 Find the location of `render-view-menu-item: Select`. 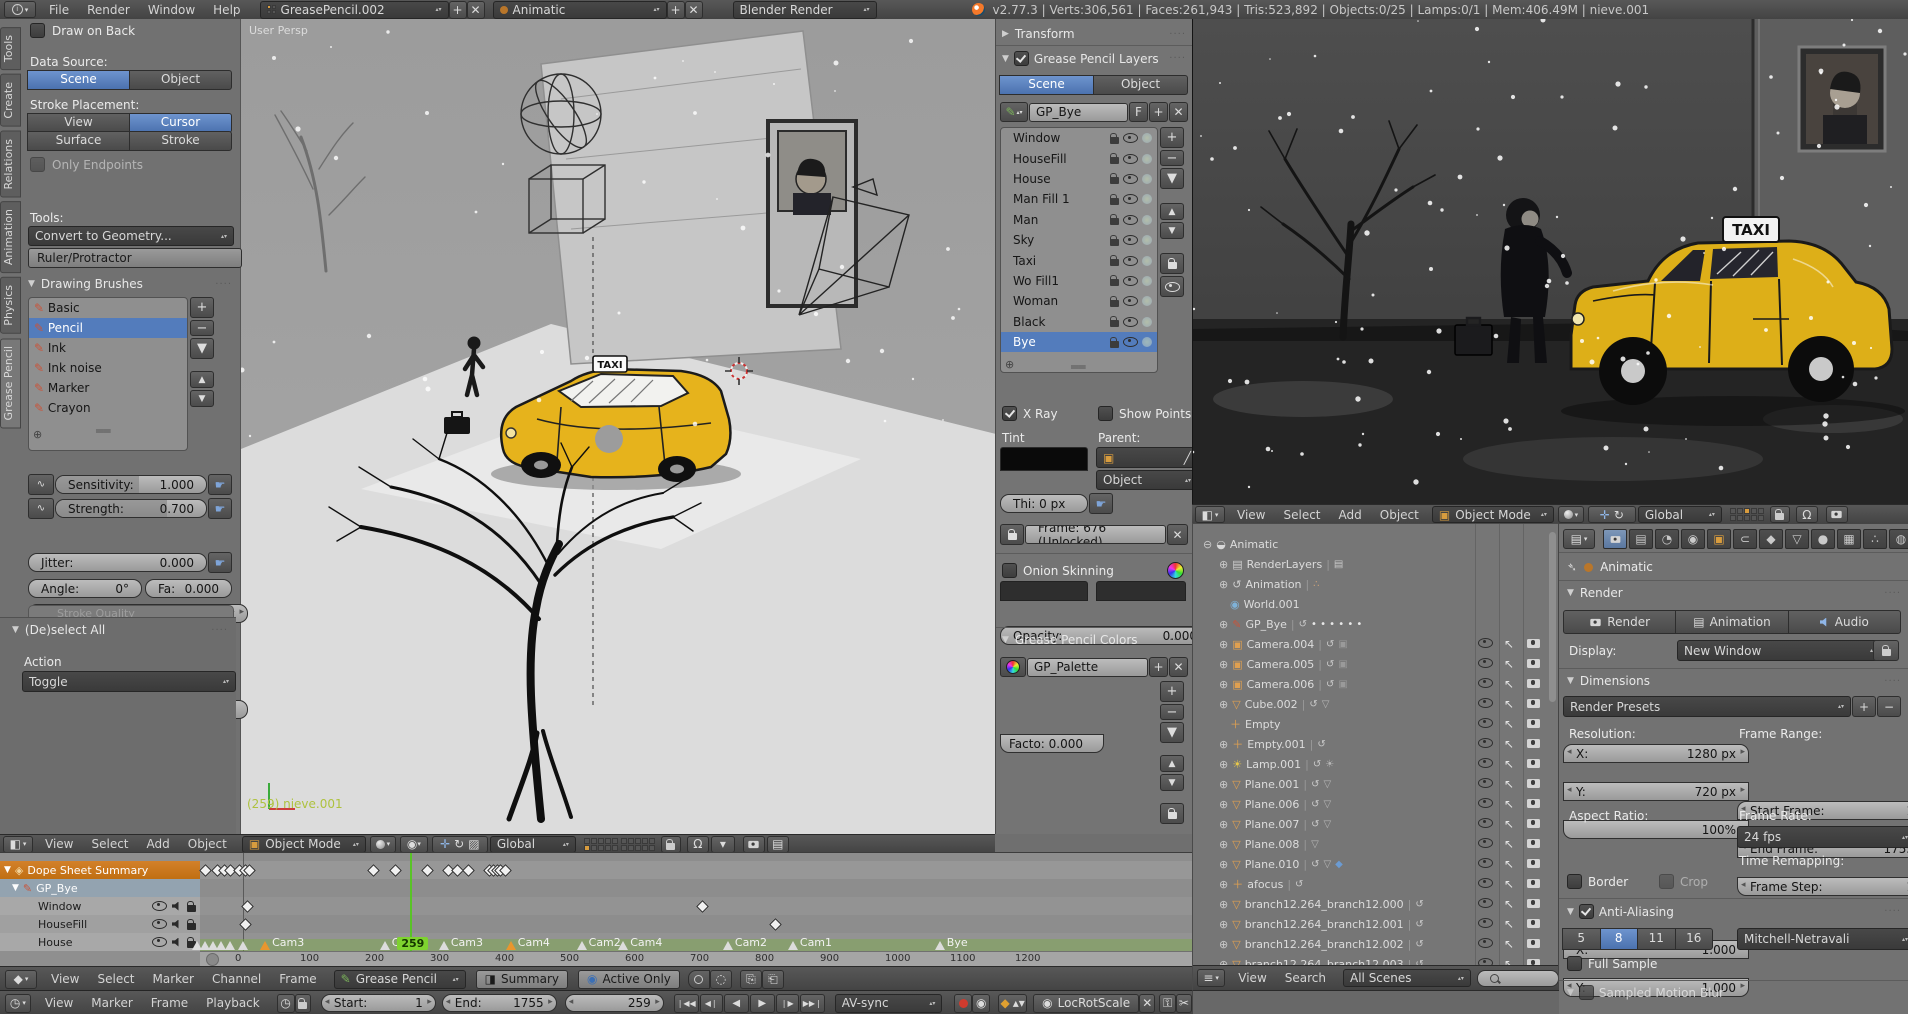

render-view-menu-item: Select is located at coordinates (1301, 515).